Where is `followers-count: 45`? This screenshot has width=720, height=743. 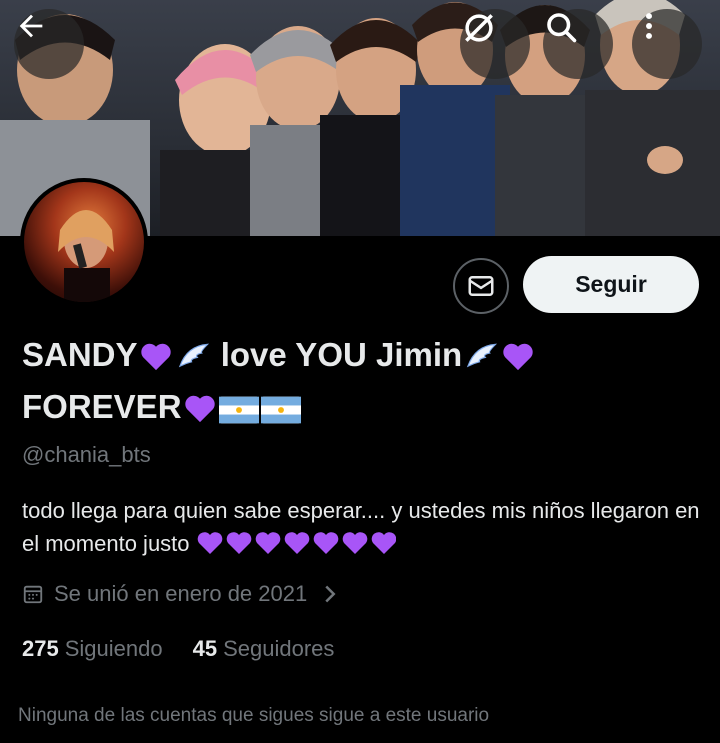
followers-count: 45 is located at coordinates (205, 648).